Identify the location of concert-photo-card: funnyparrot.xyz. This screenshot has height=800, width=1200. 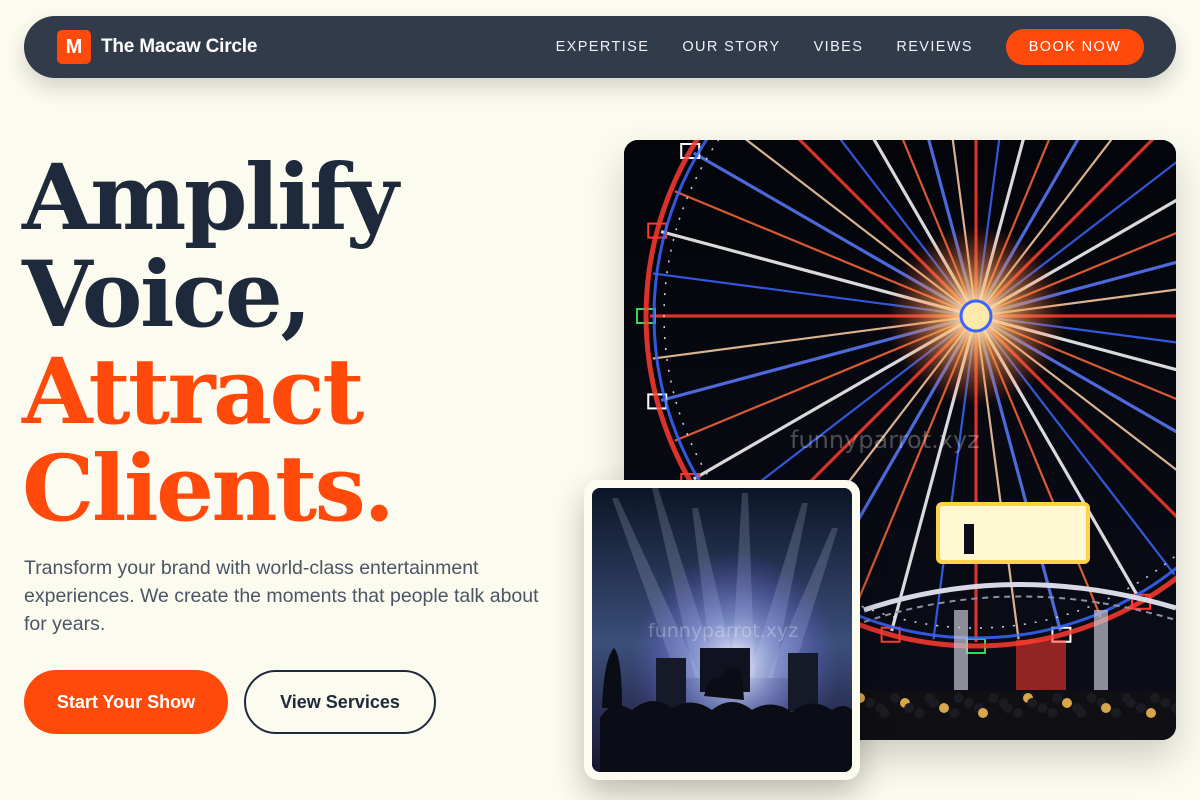
(722, 630).